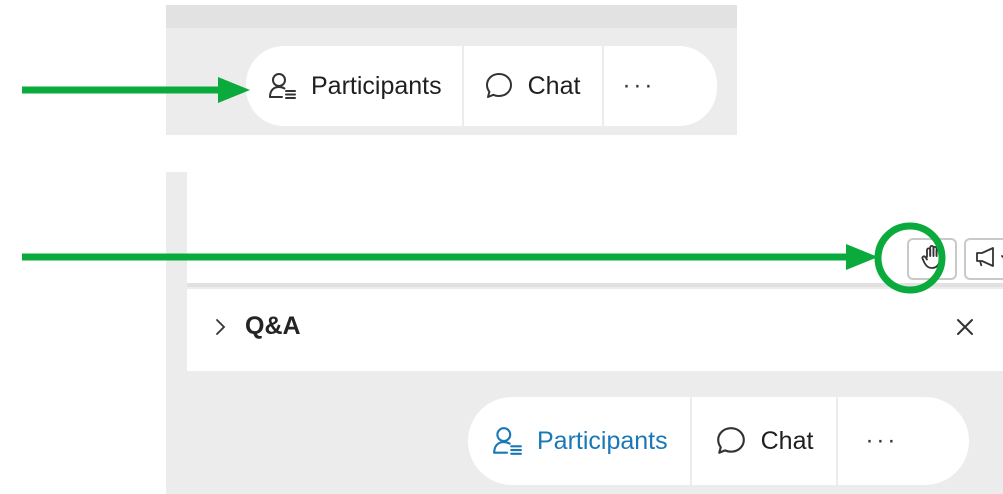 The height and width of the screenshot is (494, 1003). I want to click on announcement-button, so click(983, 259).